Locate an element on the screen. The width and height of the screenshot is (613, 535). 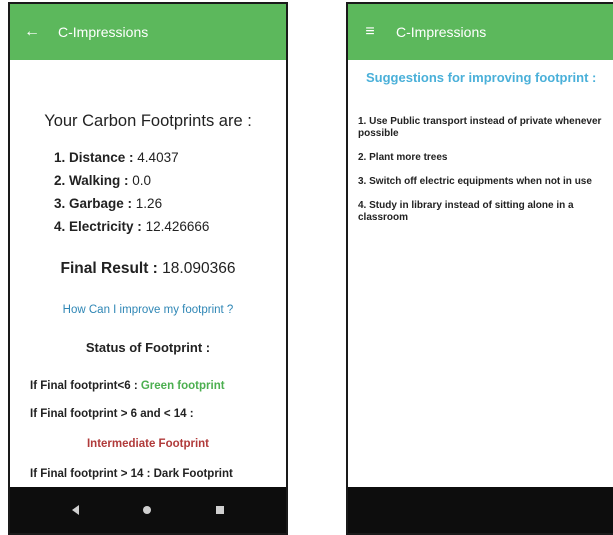
final-result: Final Result : 18.090366 is located at coordinates (148, 269).